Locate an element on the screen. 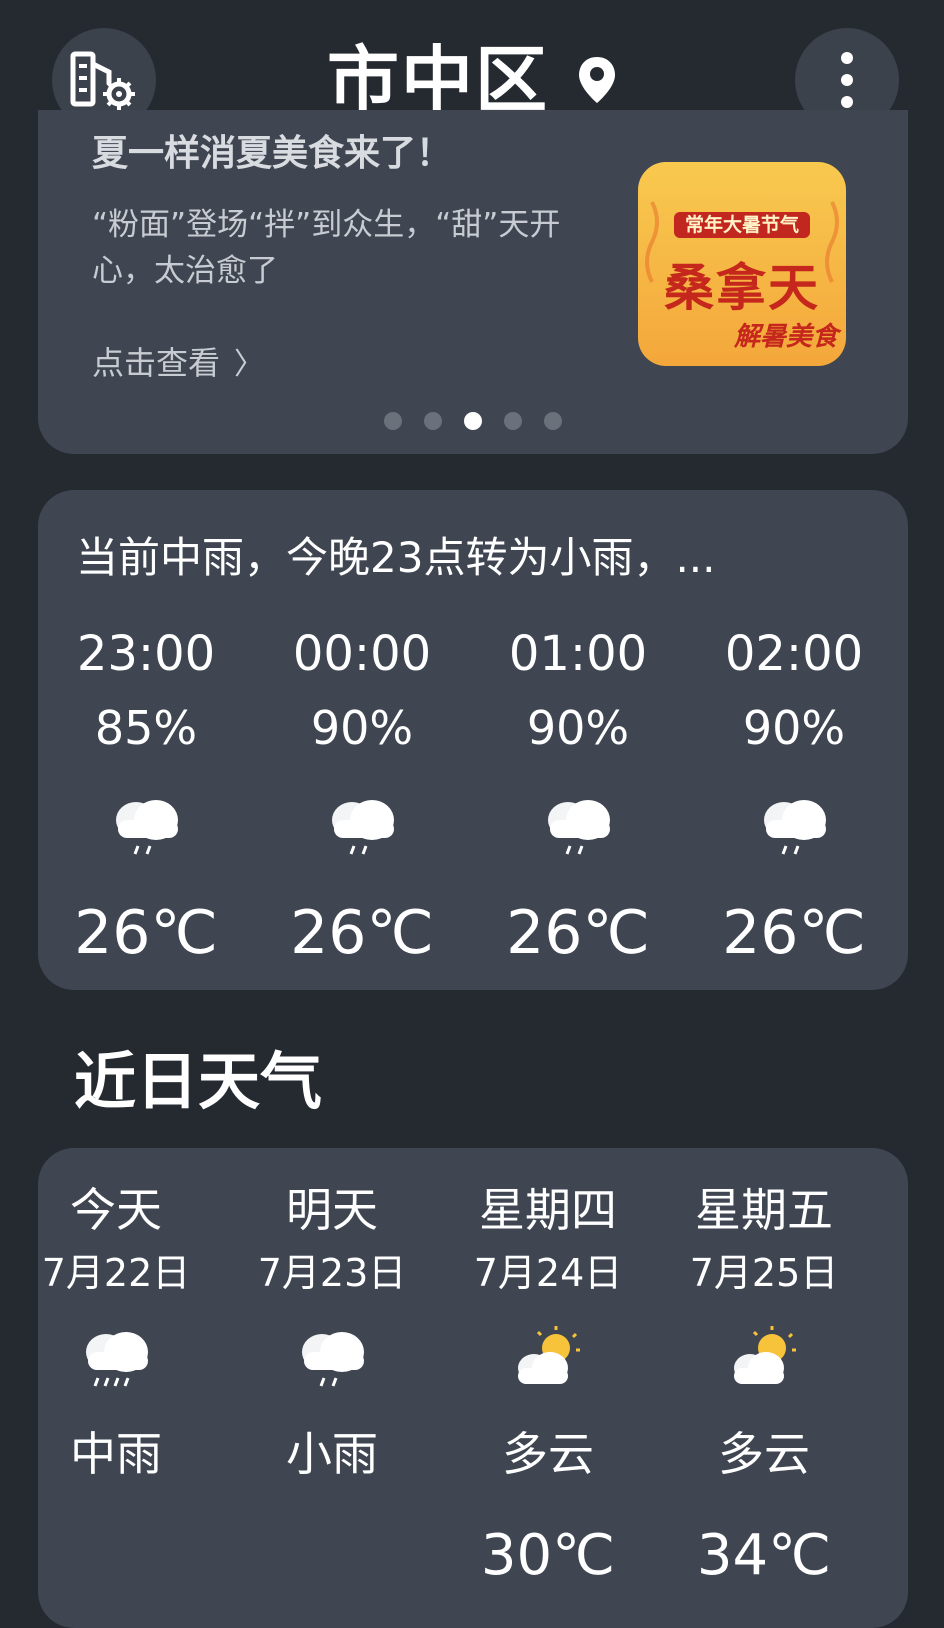  day-name: 今天 is located at coordinates (116, 1210).